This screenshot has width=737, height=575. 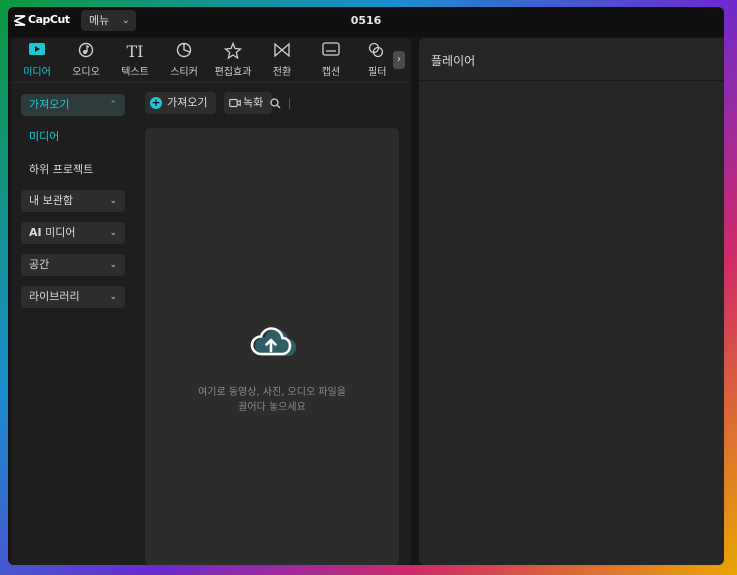 I want to click on import-button: + 가져오기, so click(x=180, y=103).